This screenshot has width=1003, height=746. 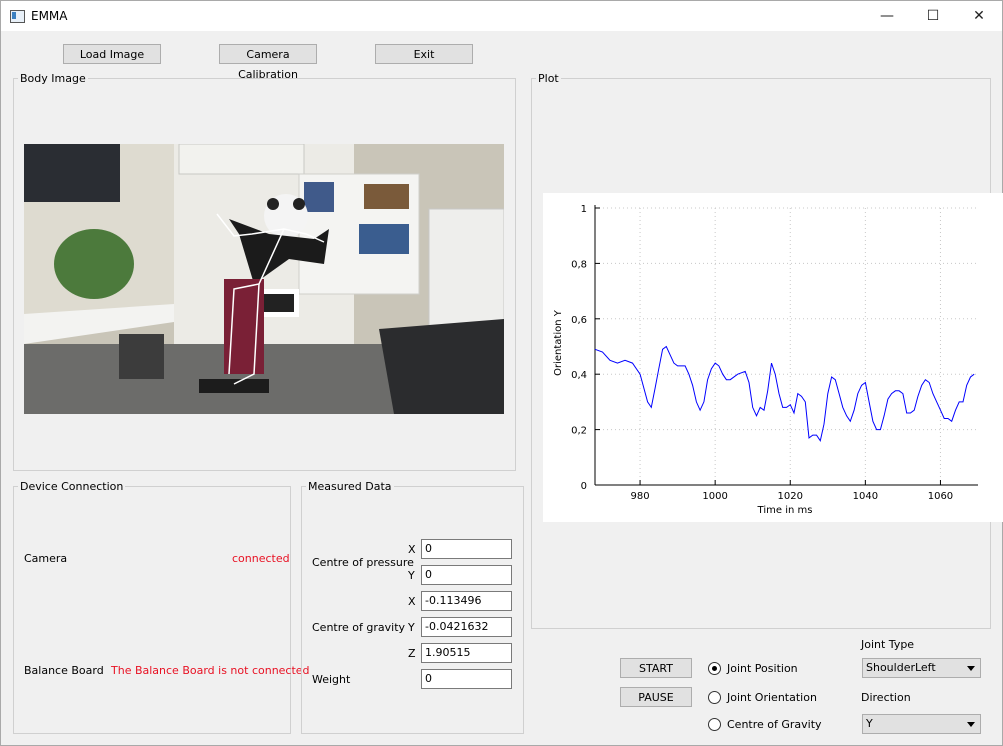 I want to click on camera-label: Camera, so click(x=46, y=558).